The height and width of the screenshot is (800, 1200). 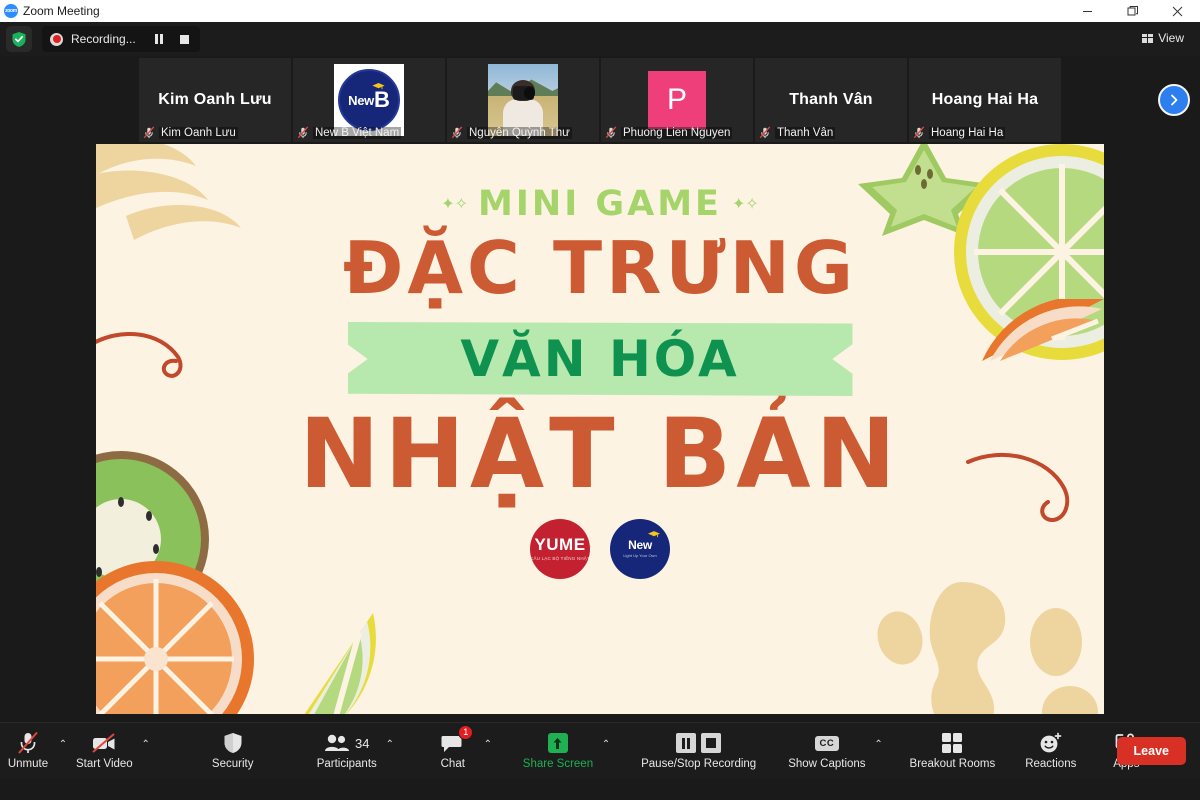 I want to click on security-button: Security, so click(x=233, y=751).